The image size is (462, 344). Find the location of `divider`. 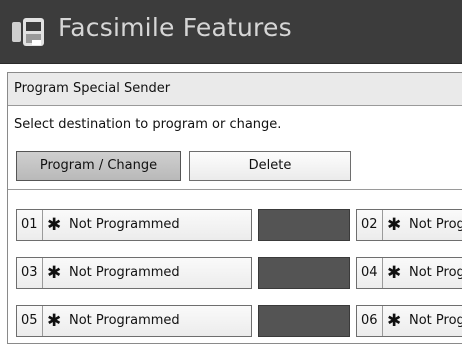

divider is located at coordinates (235, 189).